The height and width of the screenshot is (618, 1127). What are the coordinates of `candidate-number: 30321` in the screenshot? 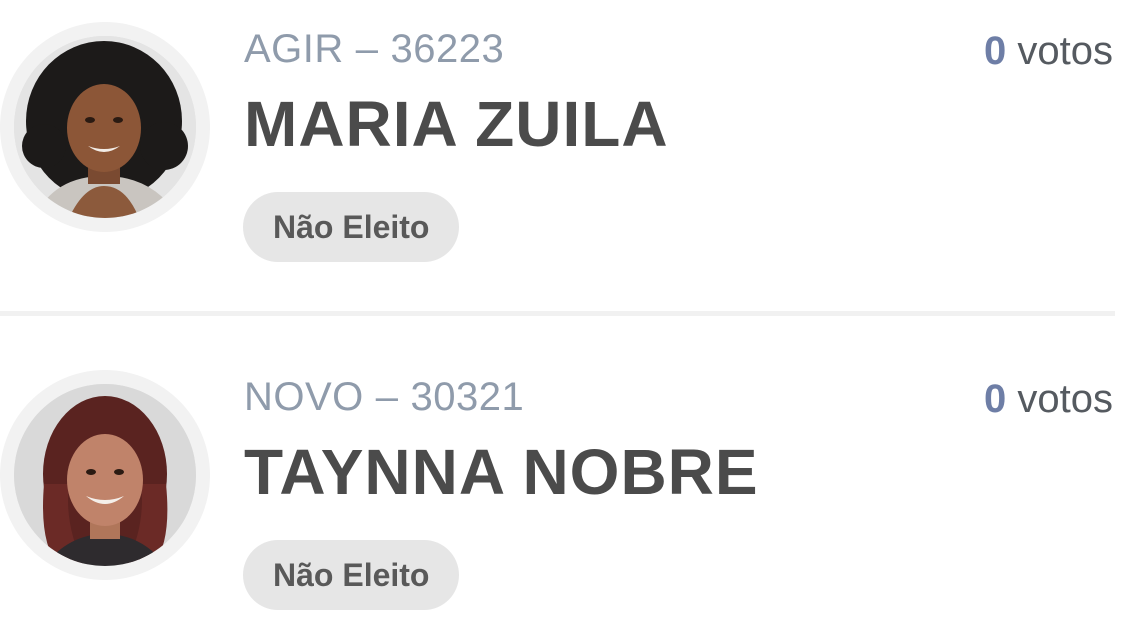 It's located at (467, 397).